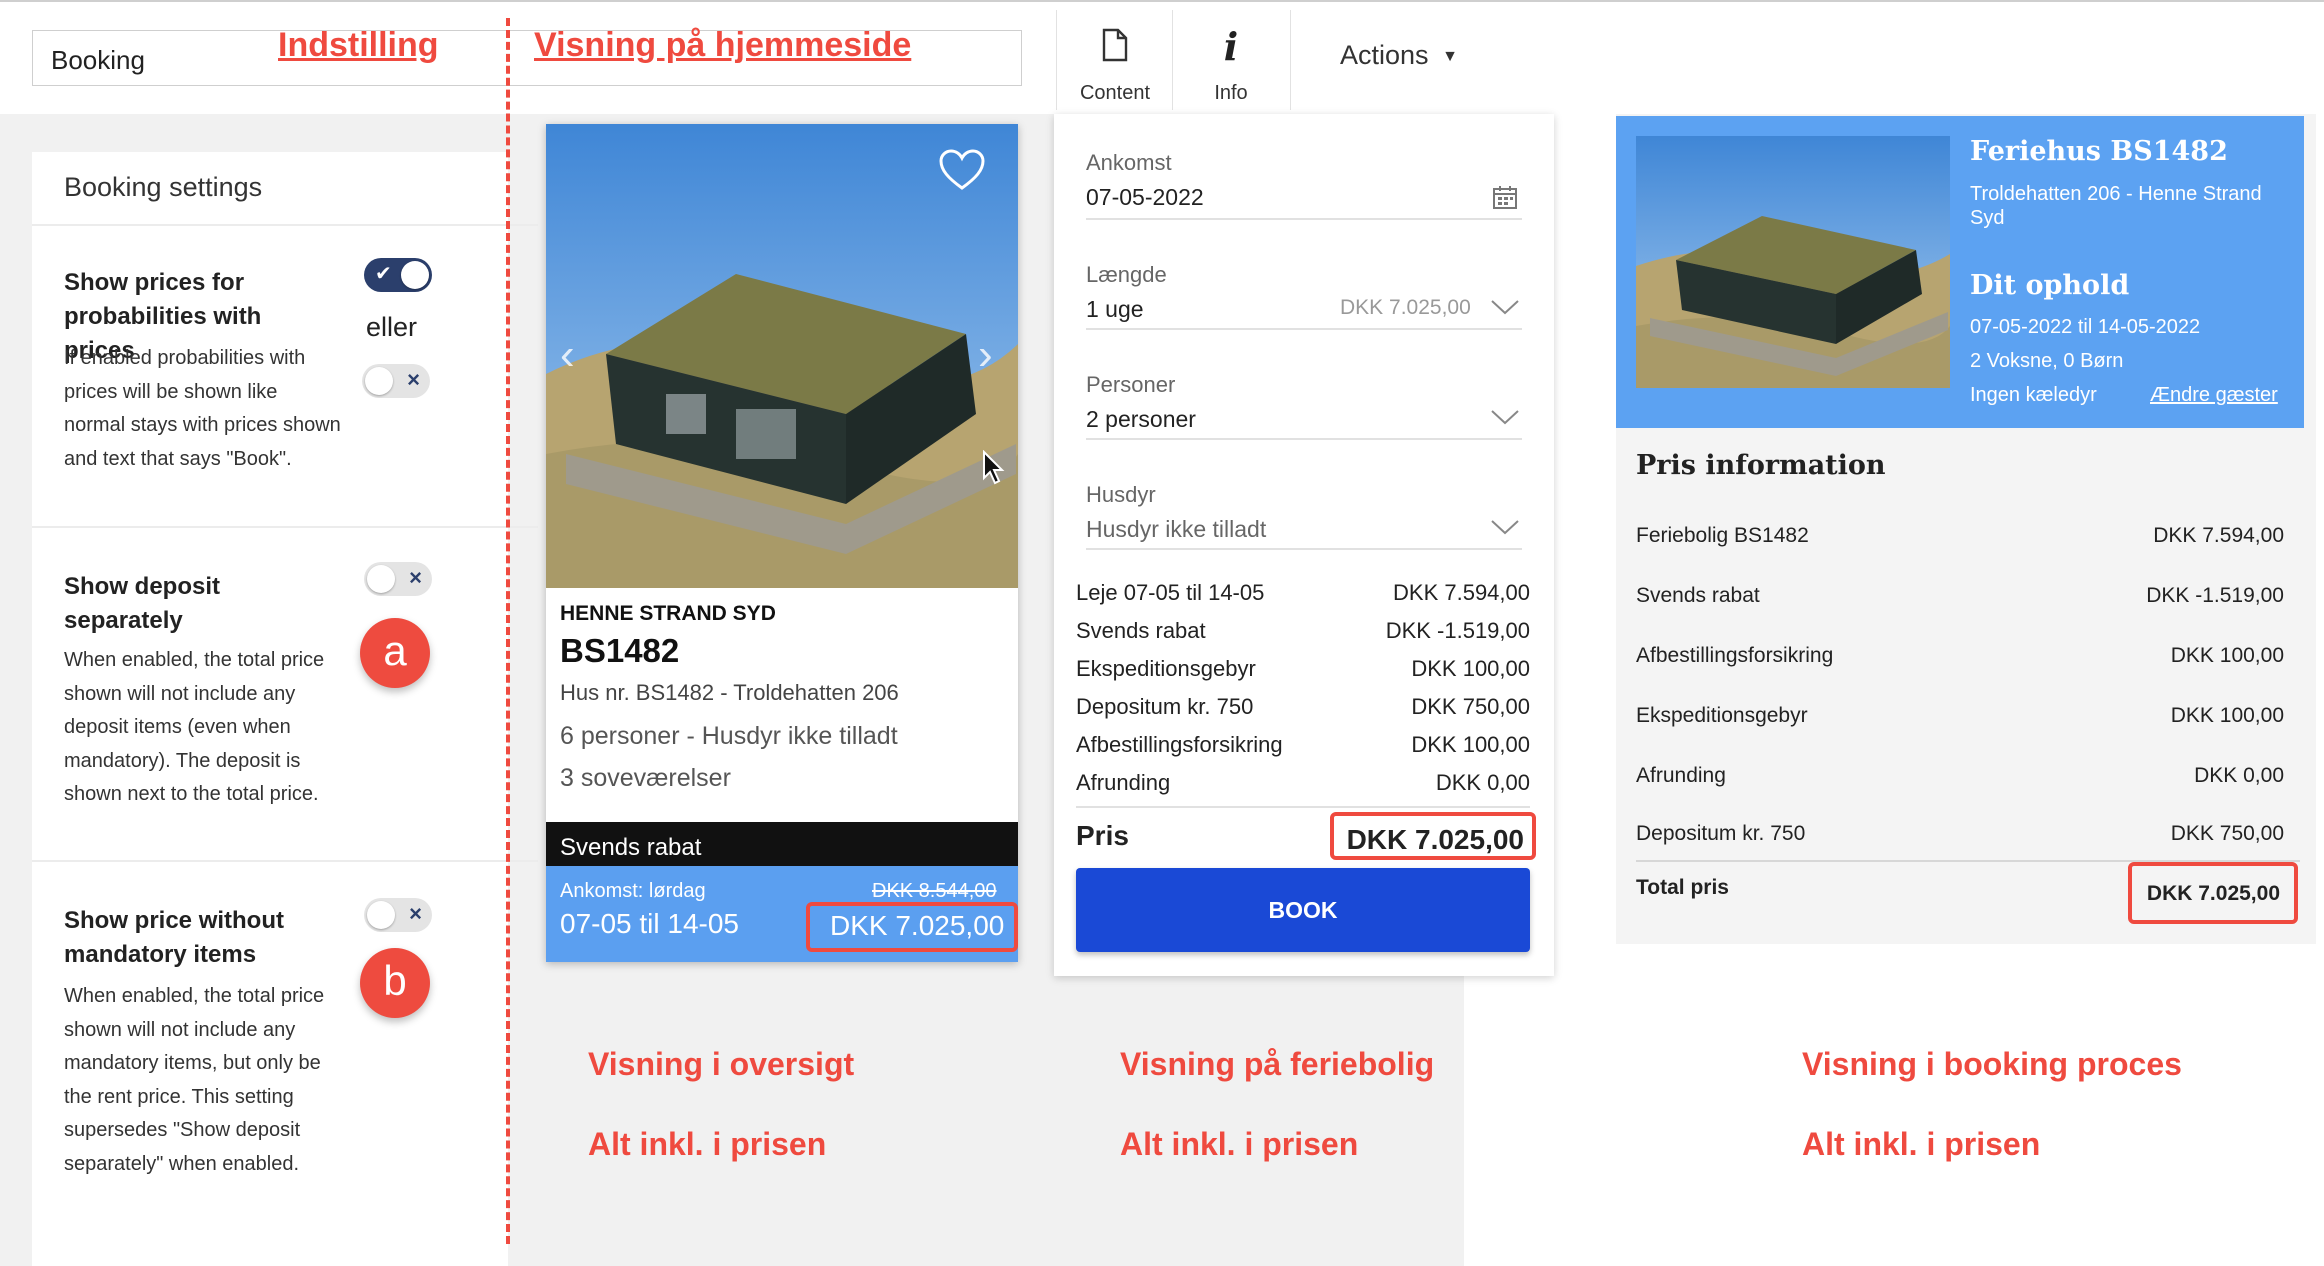 This screenshot has height=1266, width=2324. I want to click on house-thumbnail, so click(1793, 262).